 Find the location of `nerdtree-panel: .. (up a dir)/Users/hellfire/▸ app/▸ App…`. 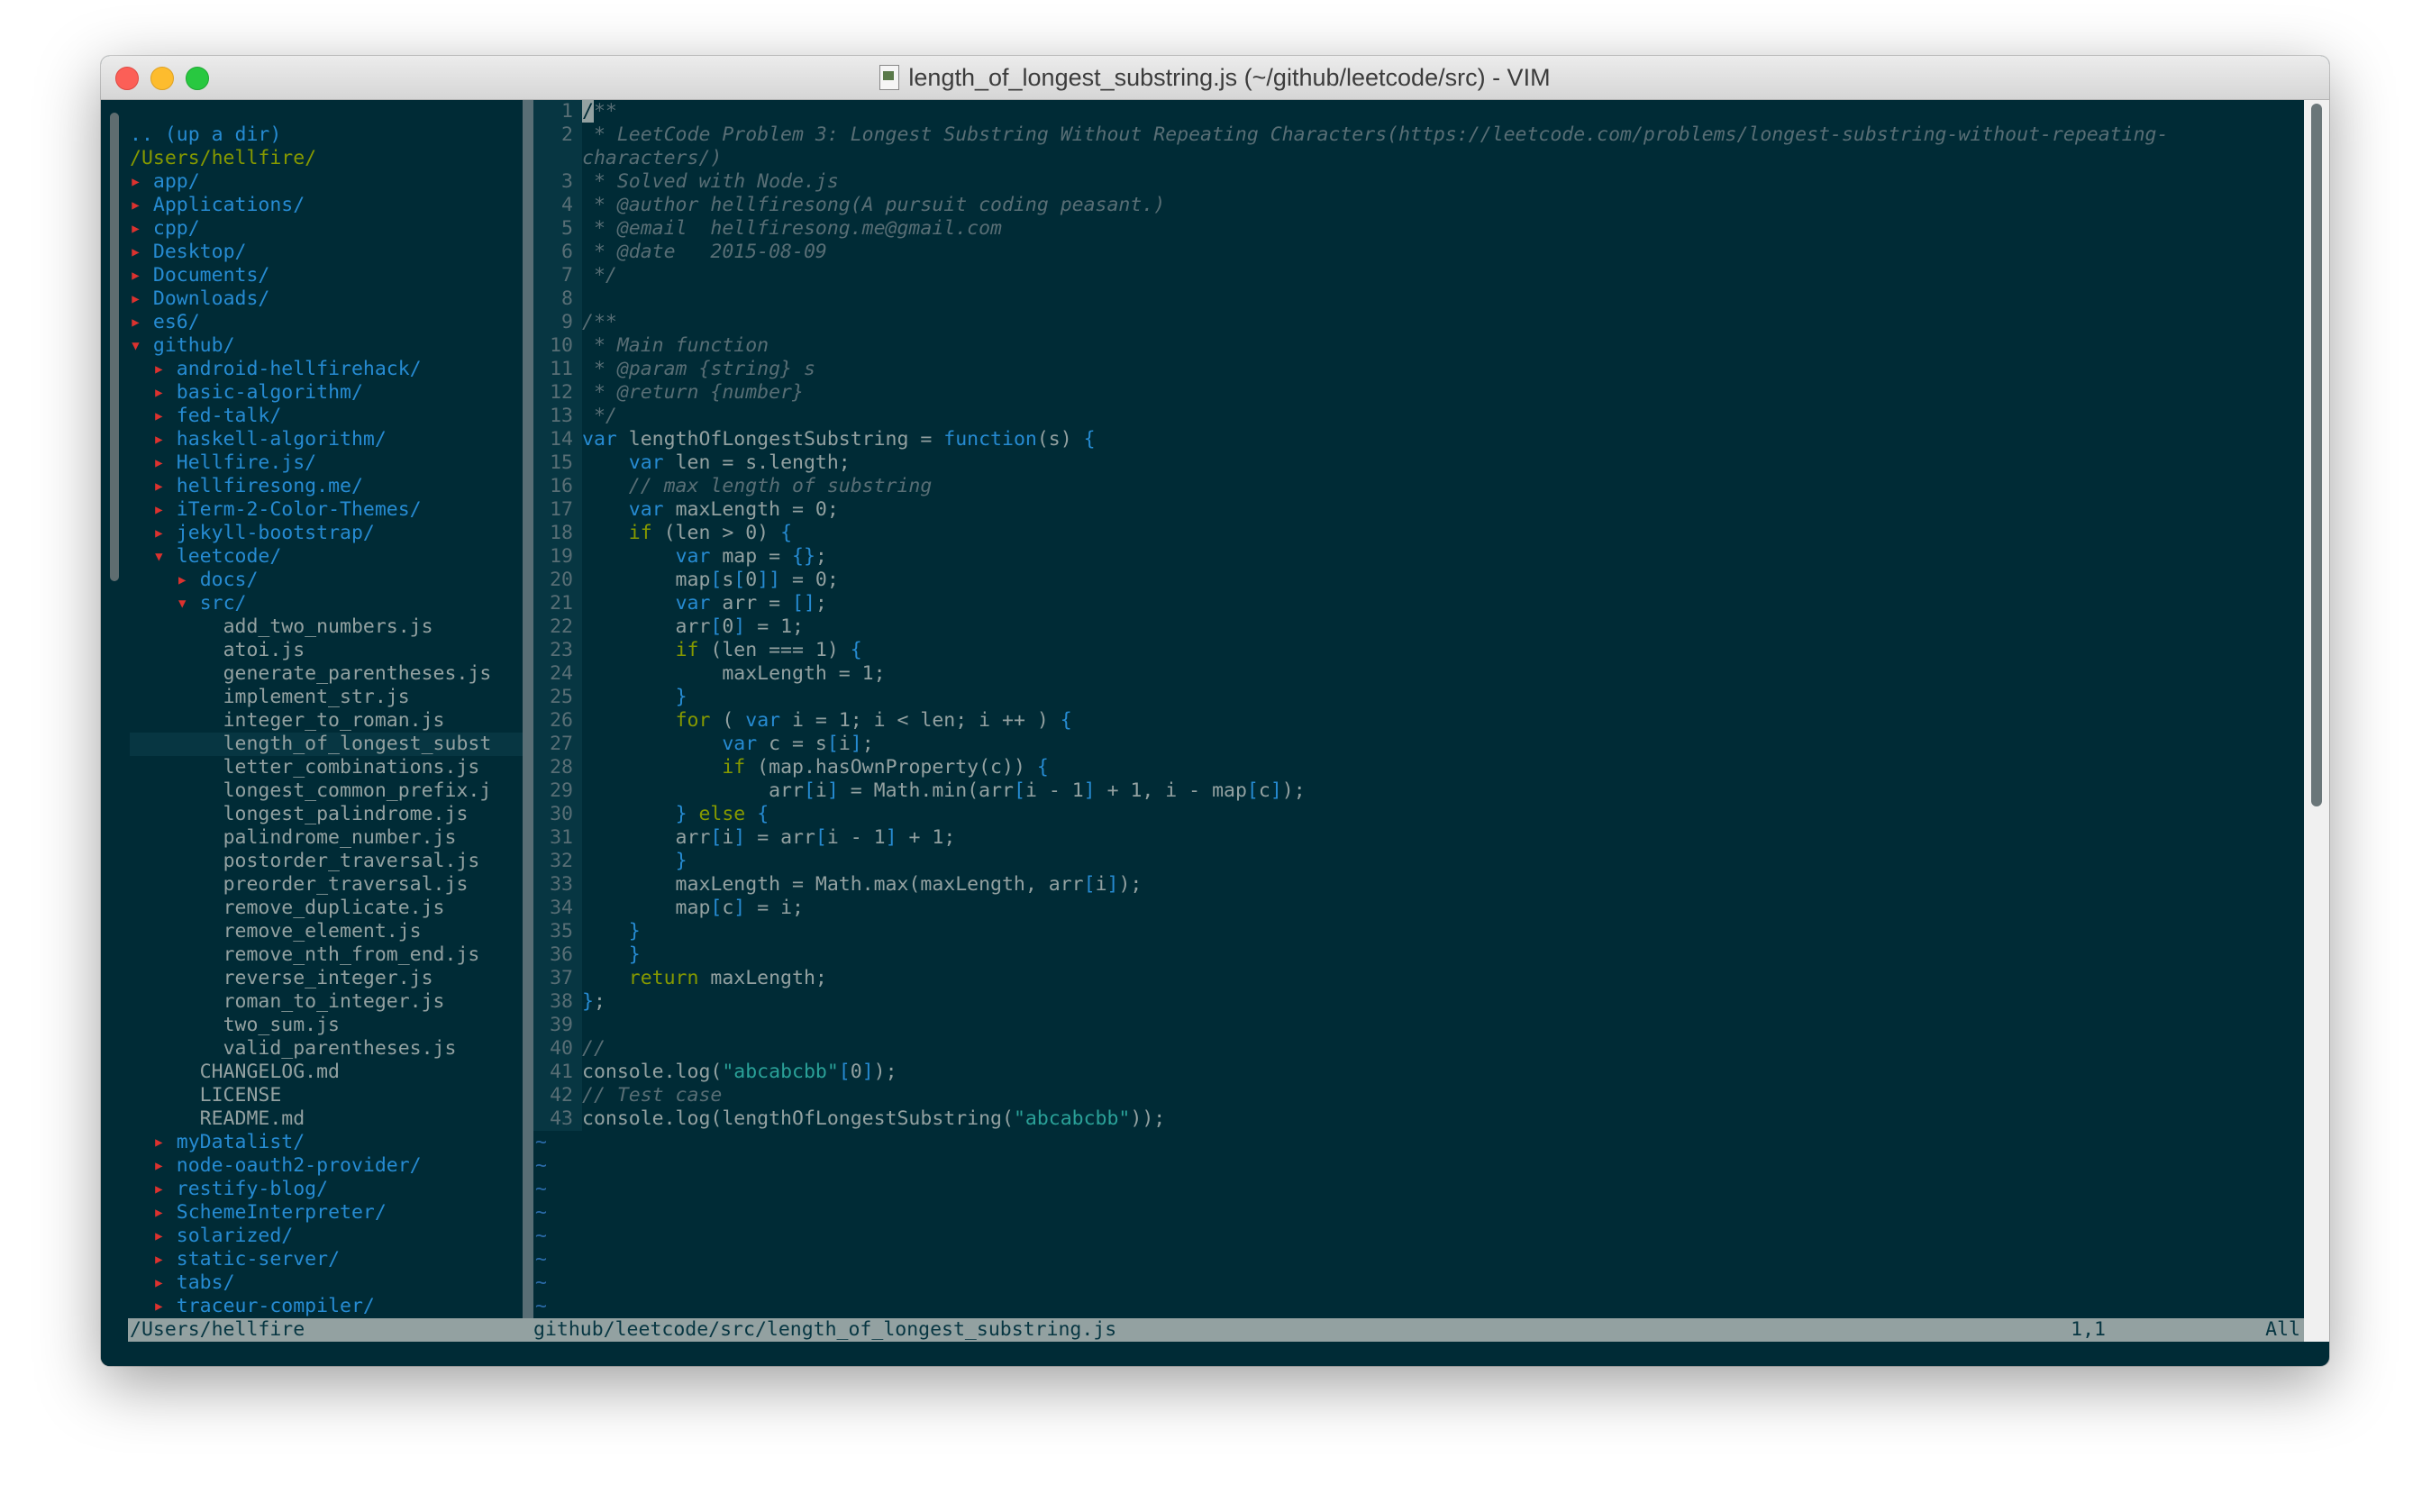

nerdtree-panel: .. (up a dir)/Users/hellfire/▸ app/▸ App… is located at coordinates (326, 728).